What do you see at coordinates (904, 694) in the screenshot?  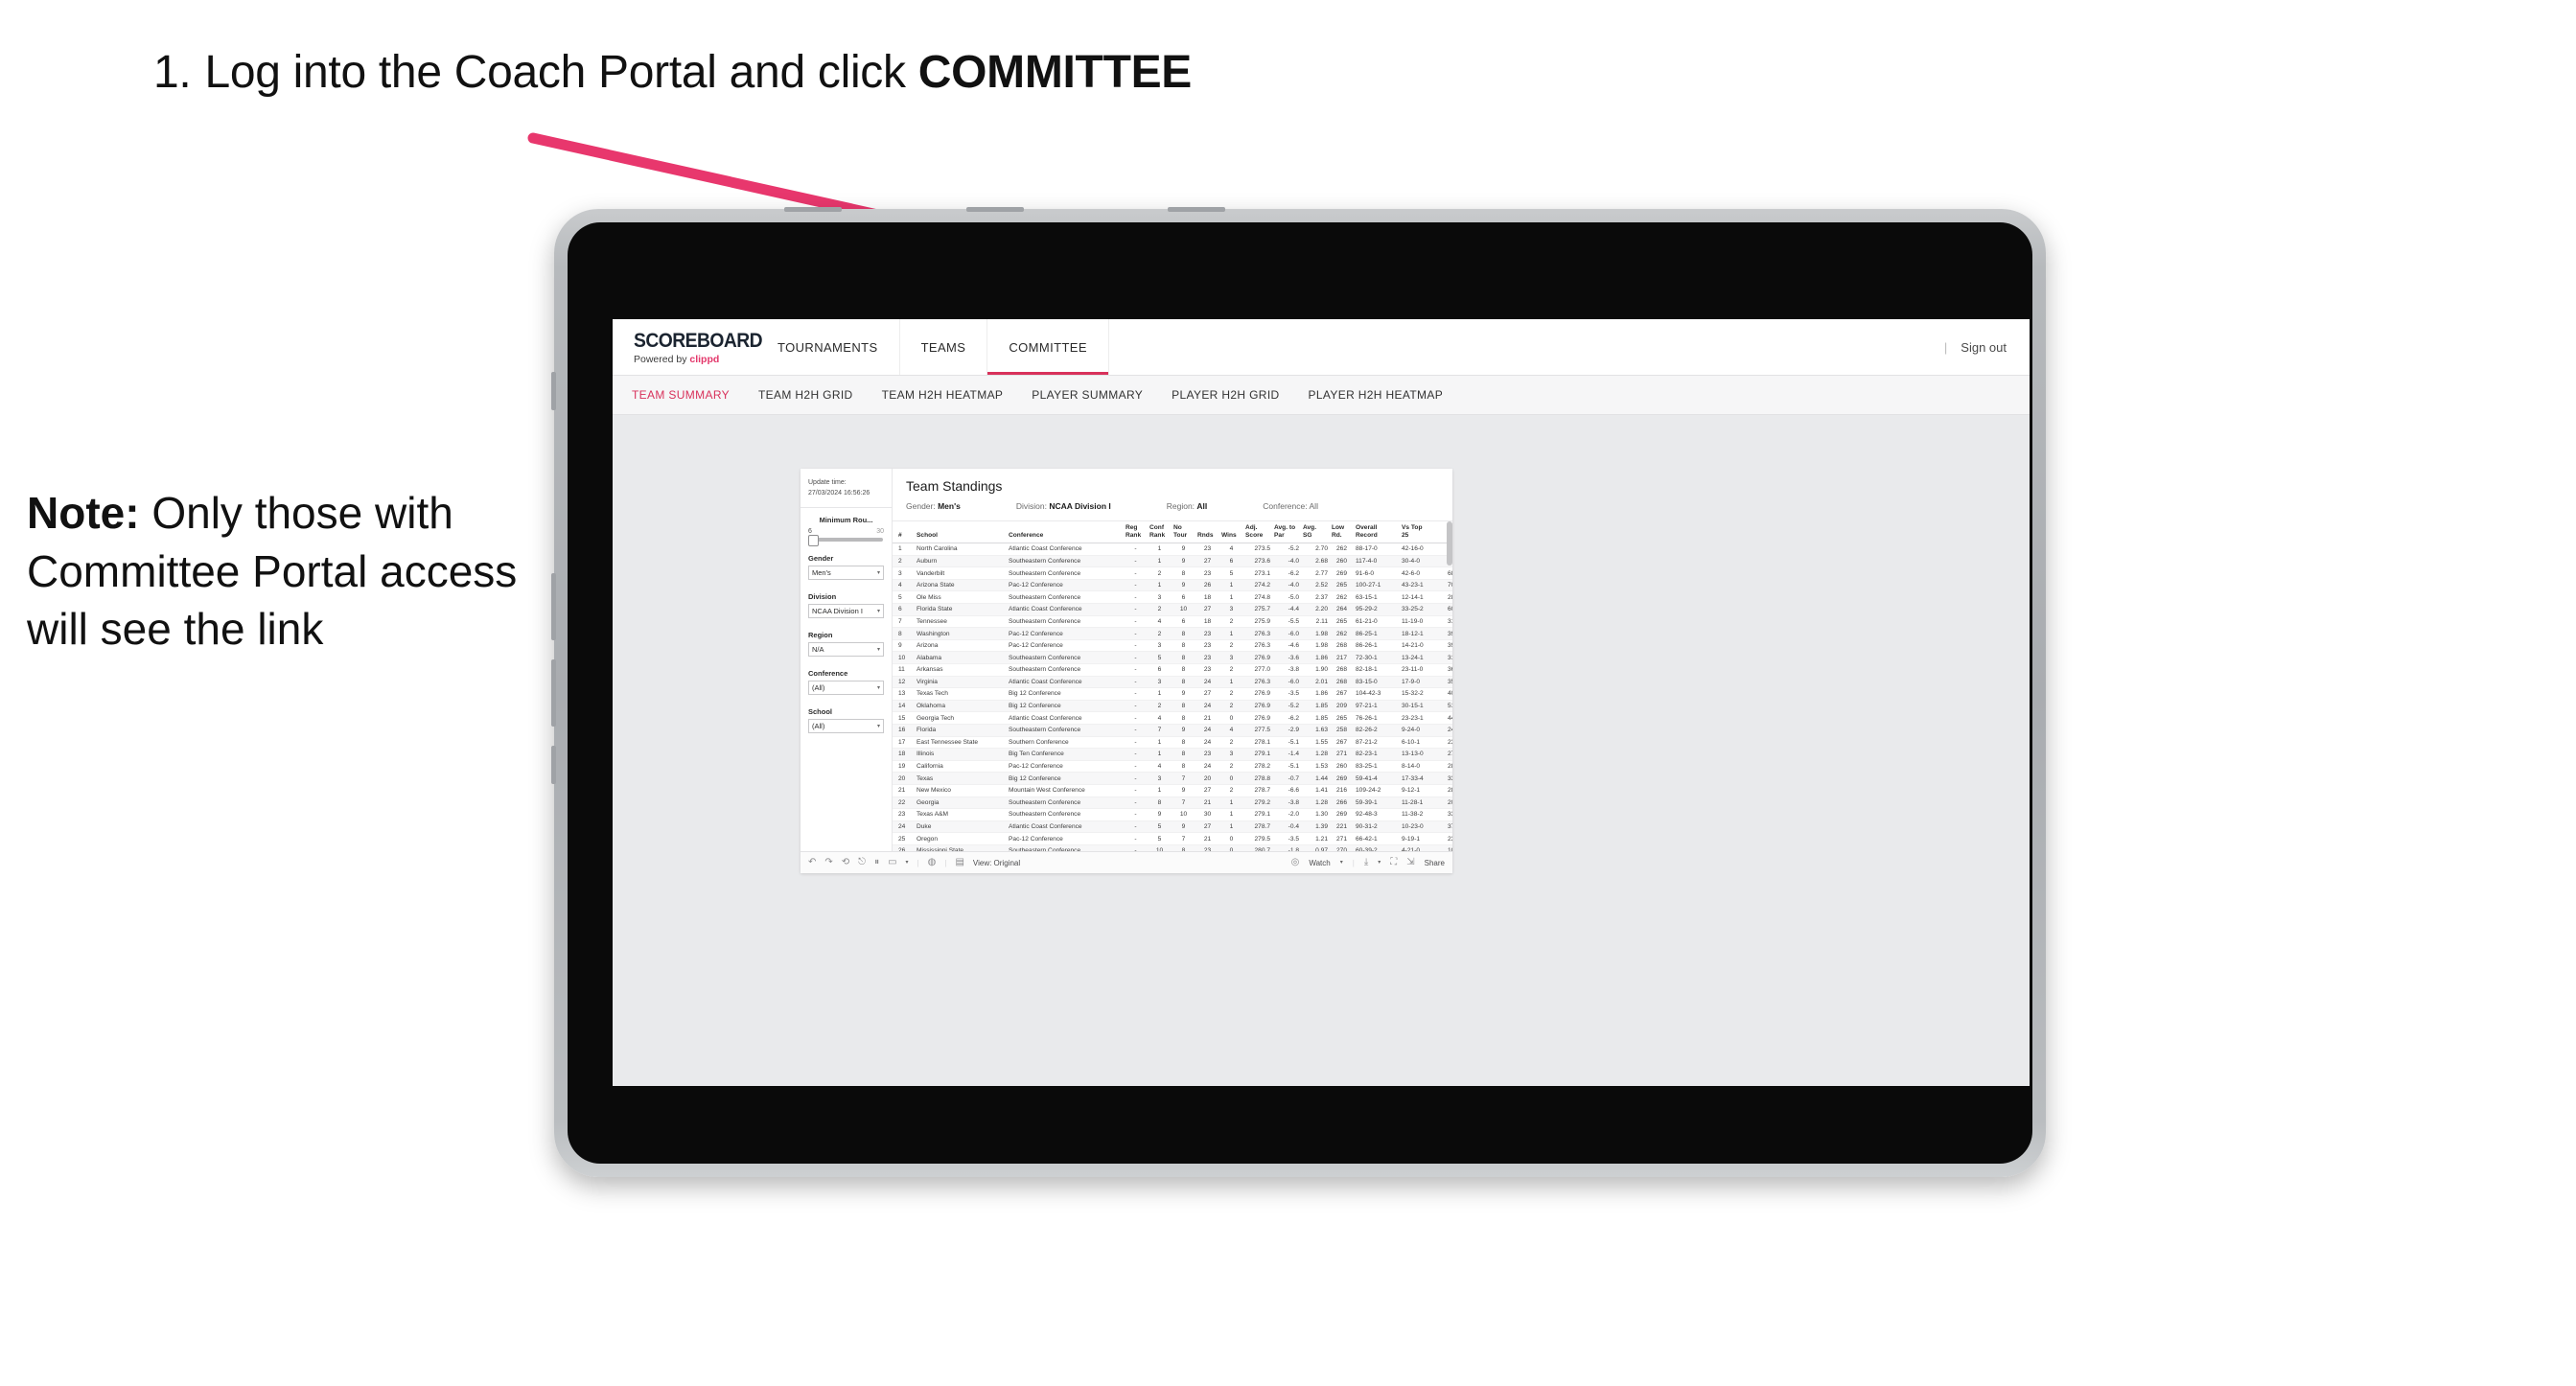 I see `table-cell: 13` at bounding box center [904, 694].